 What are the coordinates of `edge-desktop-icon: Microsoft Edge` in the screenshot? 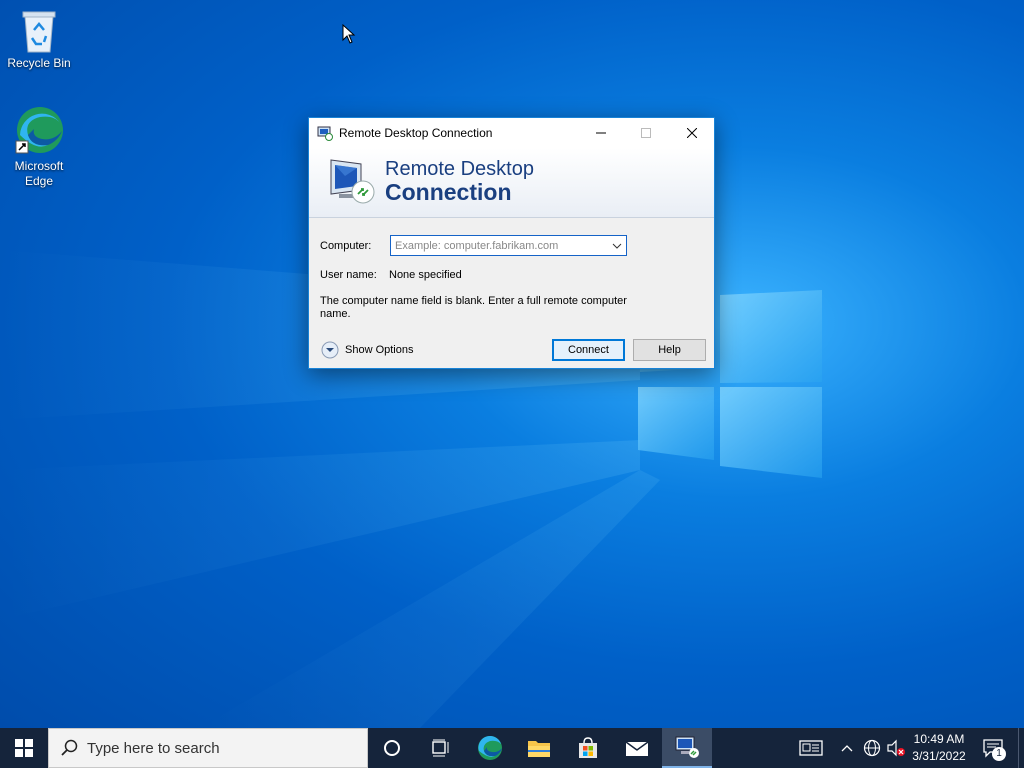 It's located at (39, 147).